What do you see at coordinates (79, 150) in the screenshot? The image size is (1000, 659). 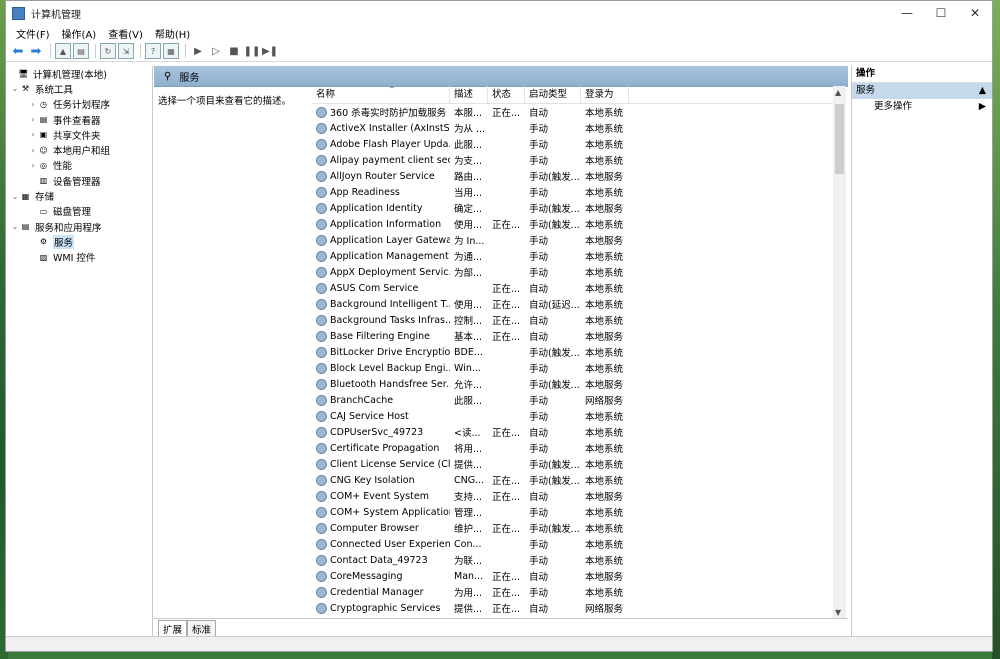 I see `tree-item: › ☺ 本地用户和组` at bounding box center [79, 150].